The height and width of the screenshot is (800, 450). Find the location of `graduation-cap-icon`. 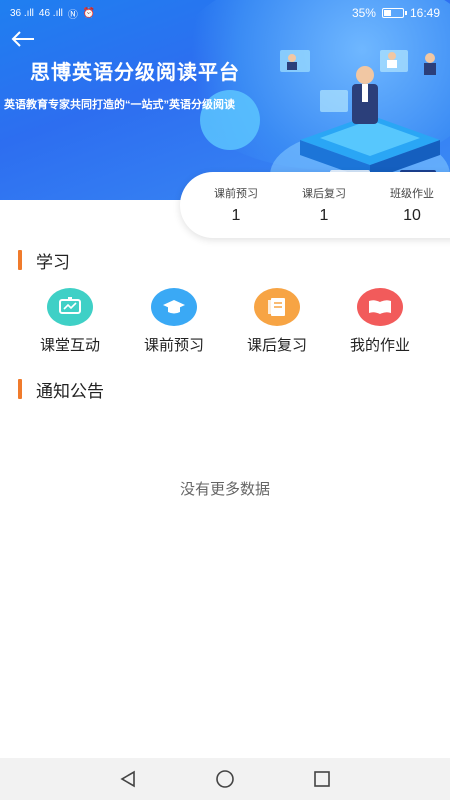

graduation-cap-icon is located at coordinates (174, 307).